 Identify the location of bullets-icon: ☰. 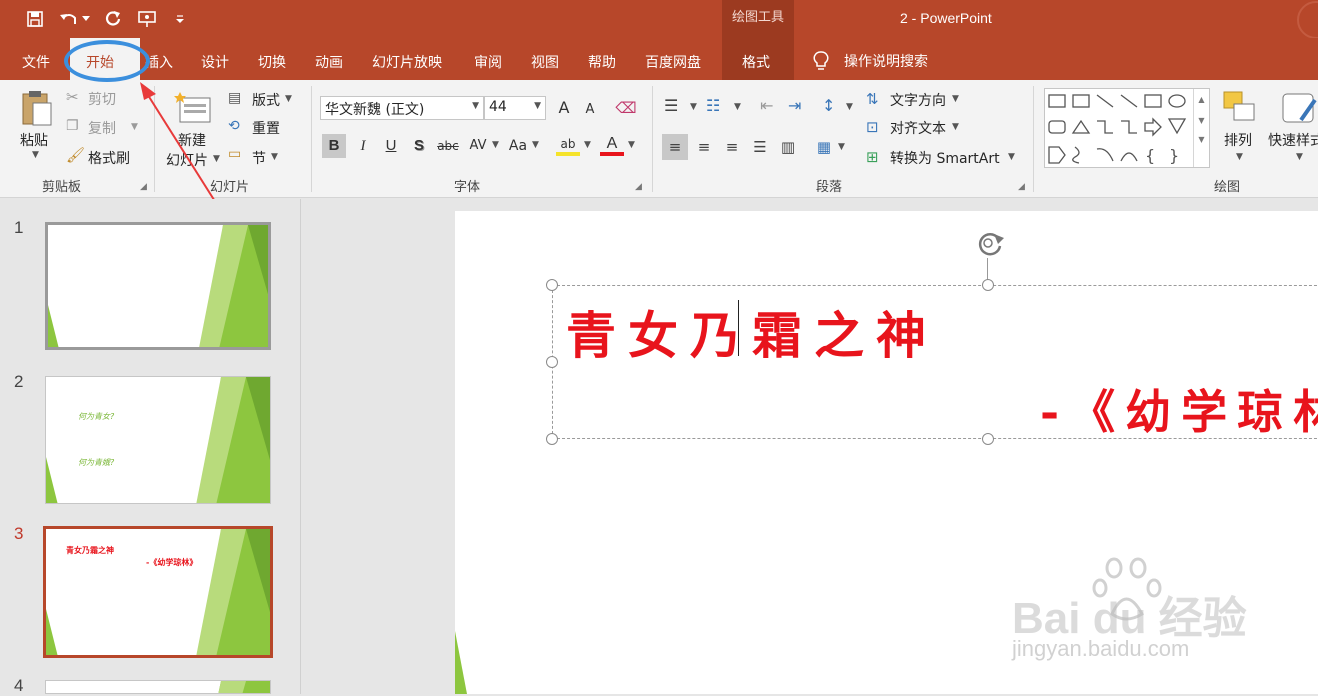
(671, 105).